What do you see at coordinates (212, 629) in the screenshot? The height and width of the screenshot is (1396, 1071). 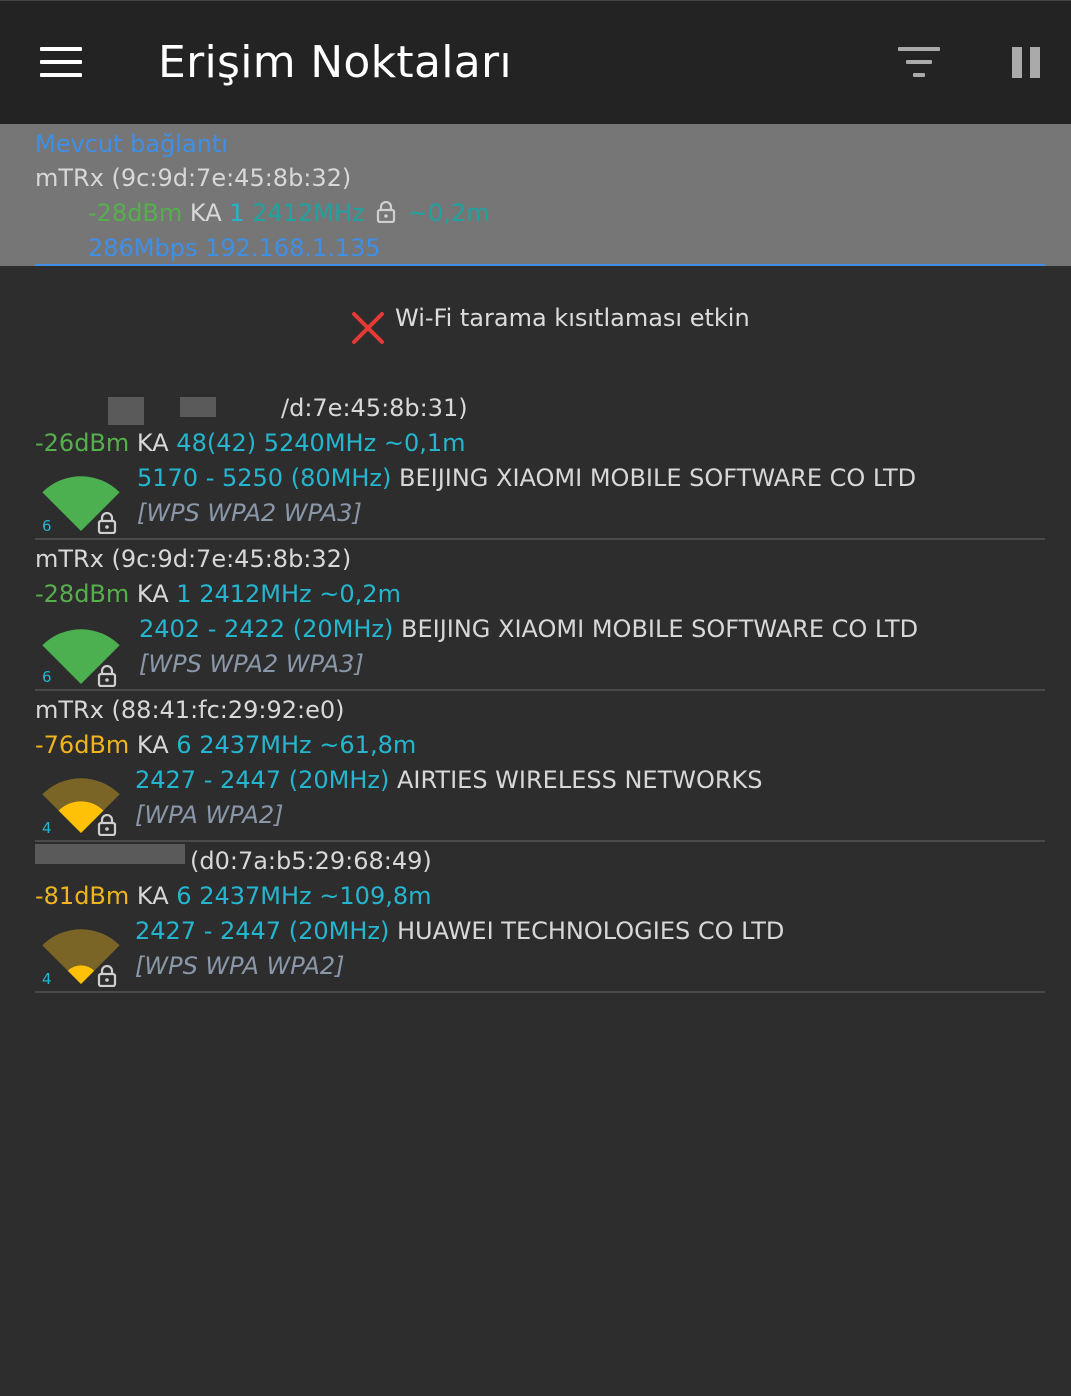 I see `channel-range: 2402 - 2422` at bounding box center [212, 629].